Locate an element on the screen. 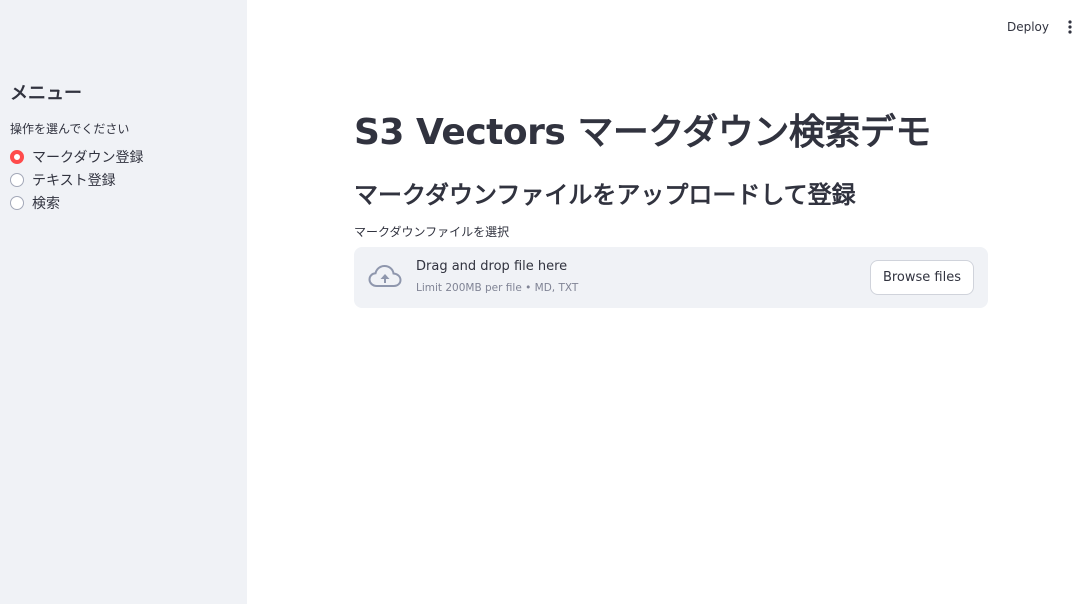 This screenshot has width=1091, height=604. radio-option-label: テキスト登録 is located at coordinates (74, 180).